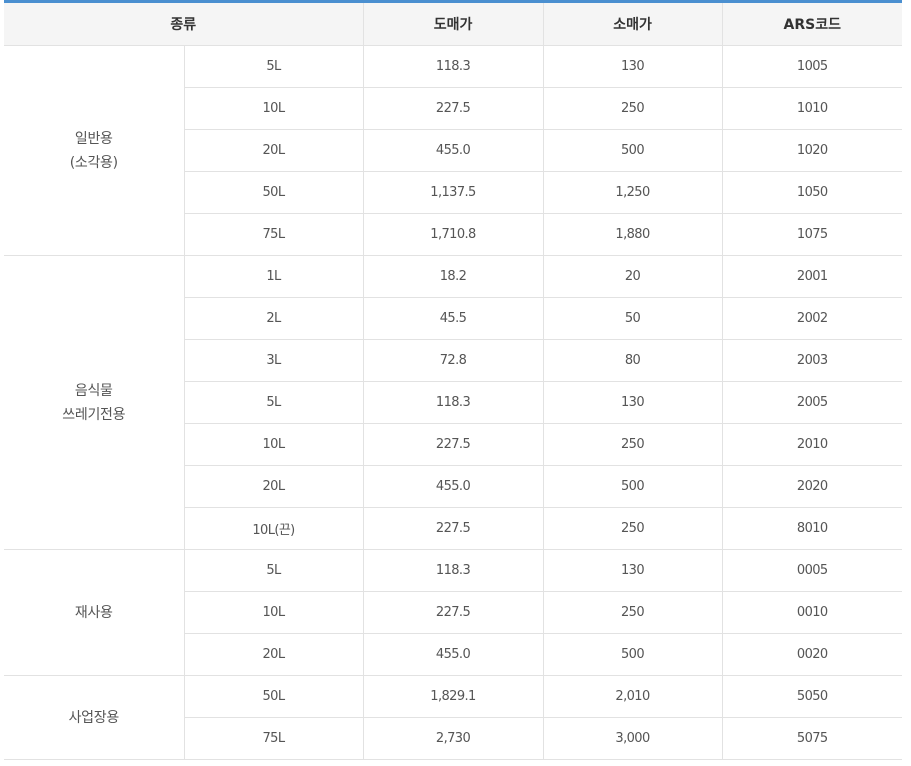  What do you see at coordinates (453, 696) in the screenshot?
I see `wholesale-price-cell: 1,829.1` at bounding box center [453, 696].